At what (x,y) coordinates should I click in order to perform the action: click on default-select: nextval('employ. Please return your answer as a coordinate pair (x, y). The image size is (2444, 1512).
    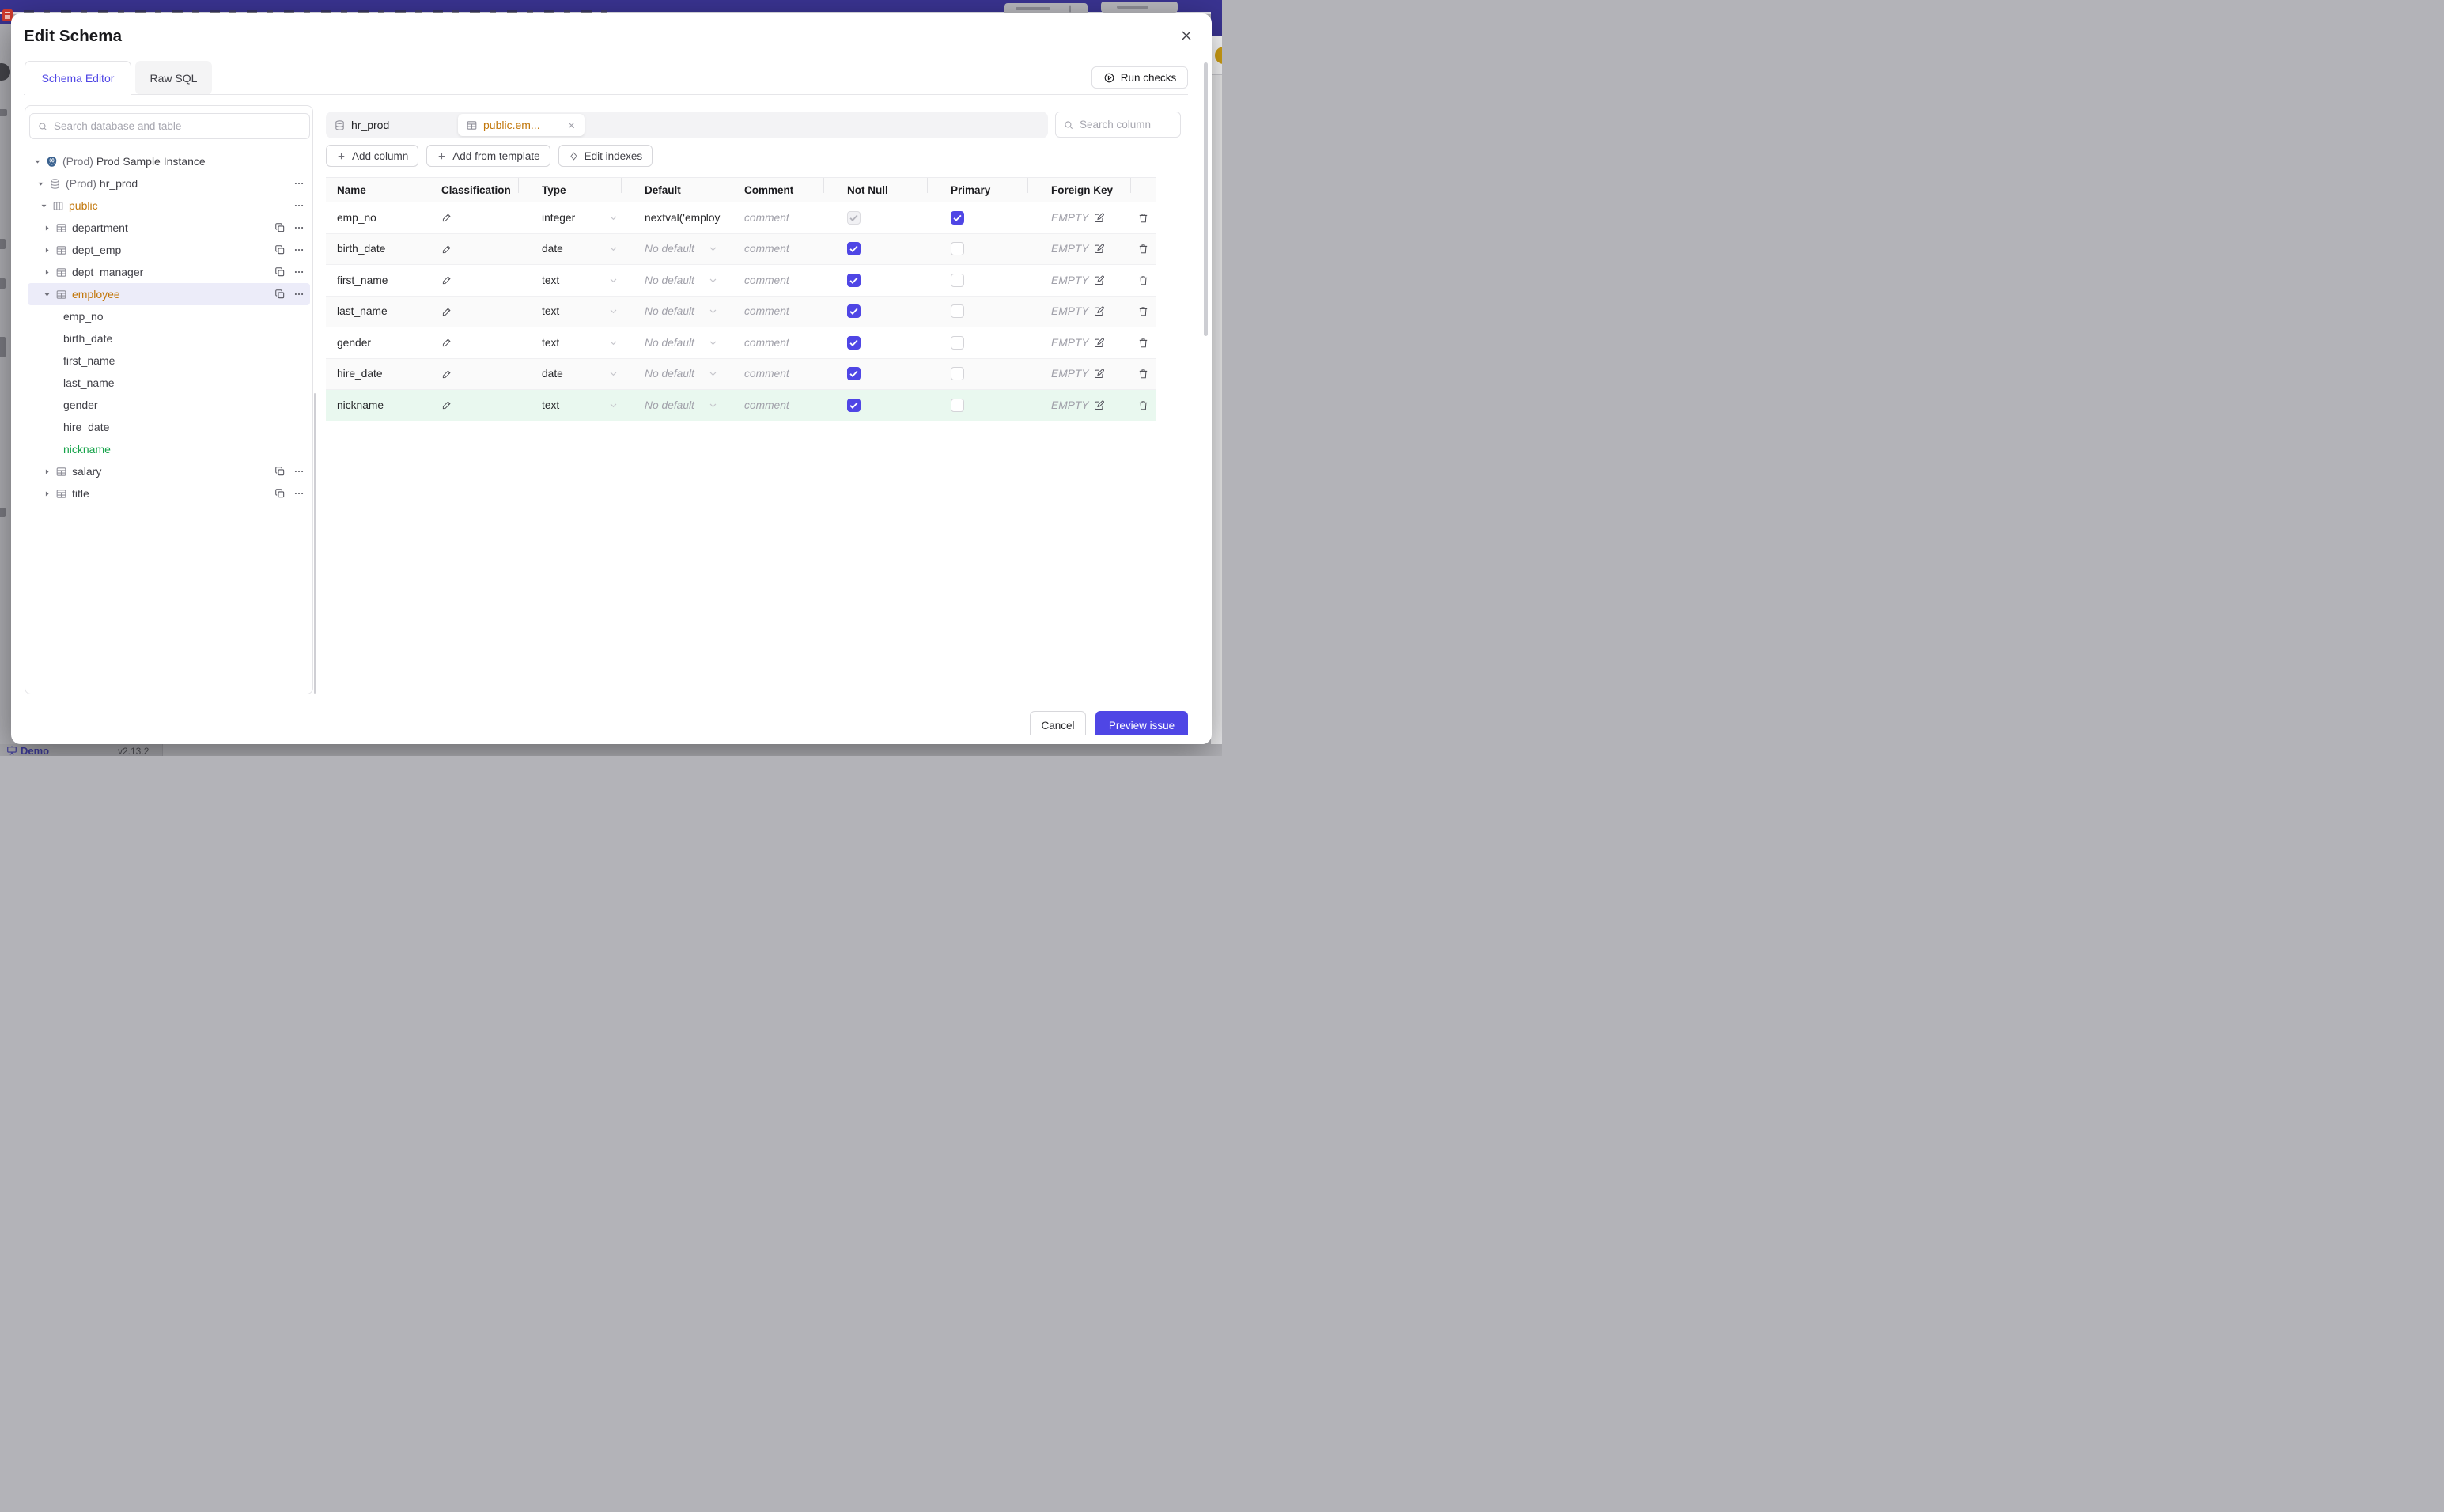
    Looking at the image, I should click on (671, 218).